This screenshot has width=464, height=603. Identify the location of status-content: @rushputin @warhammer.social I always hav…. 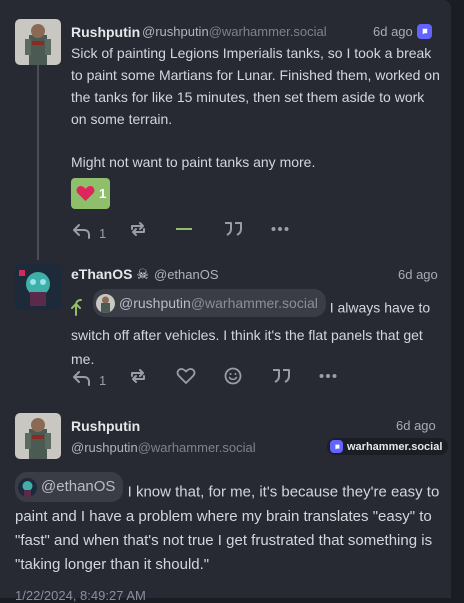
(256, 330).